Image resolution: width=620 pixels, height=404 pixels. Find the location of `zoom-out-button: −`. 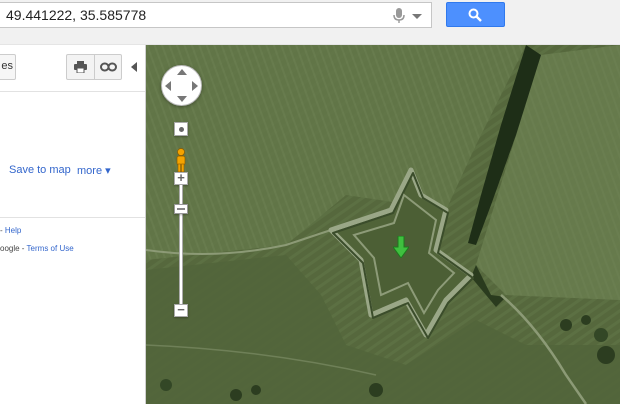

zoom-out-button: − is located at coordinates (181, 309).